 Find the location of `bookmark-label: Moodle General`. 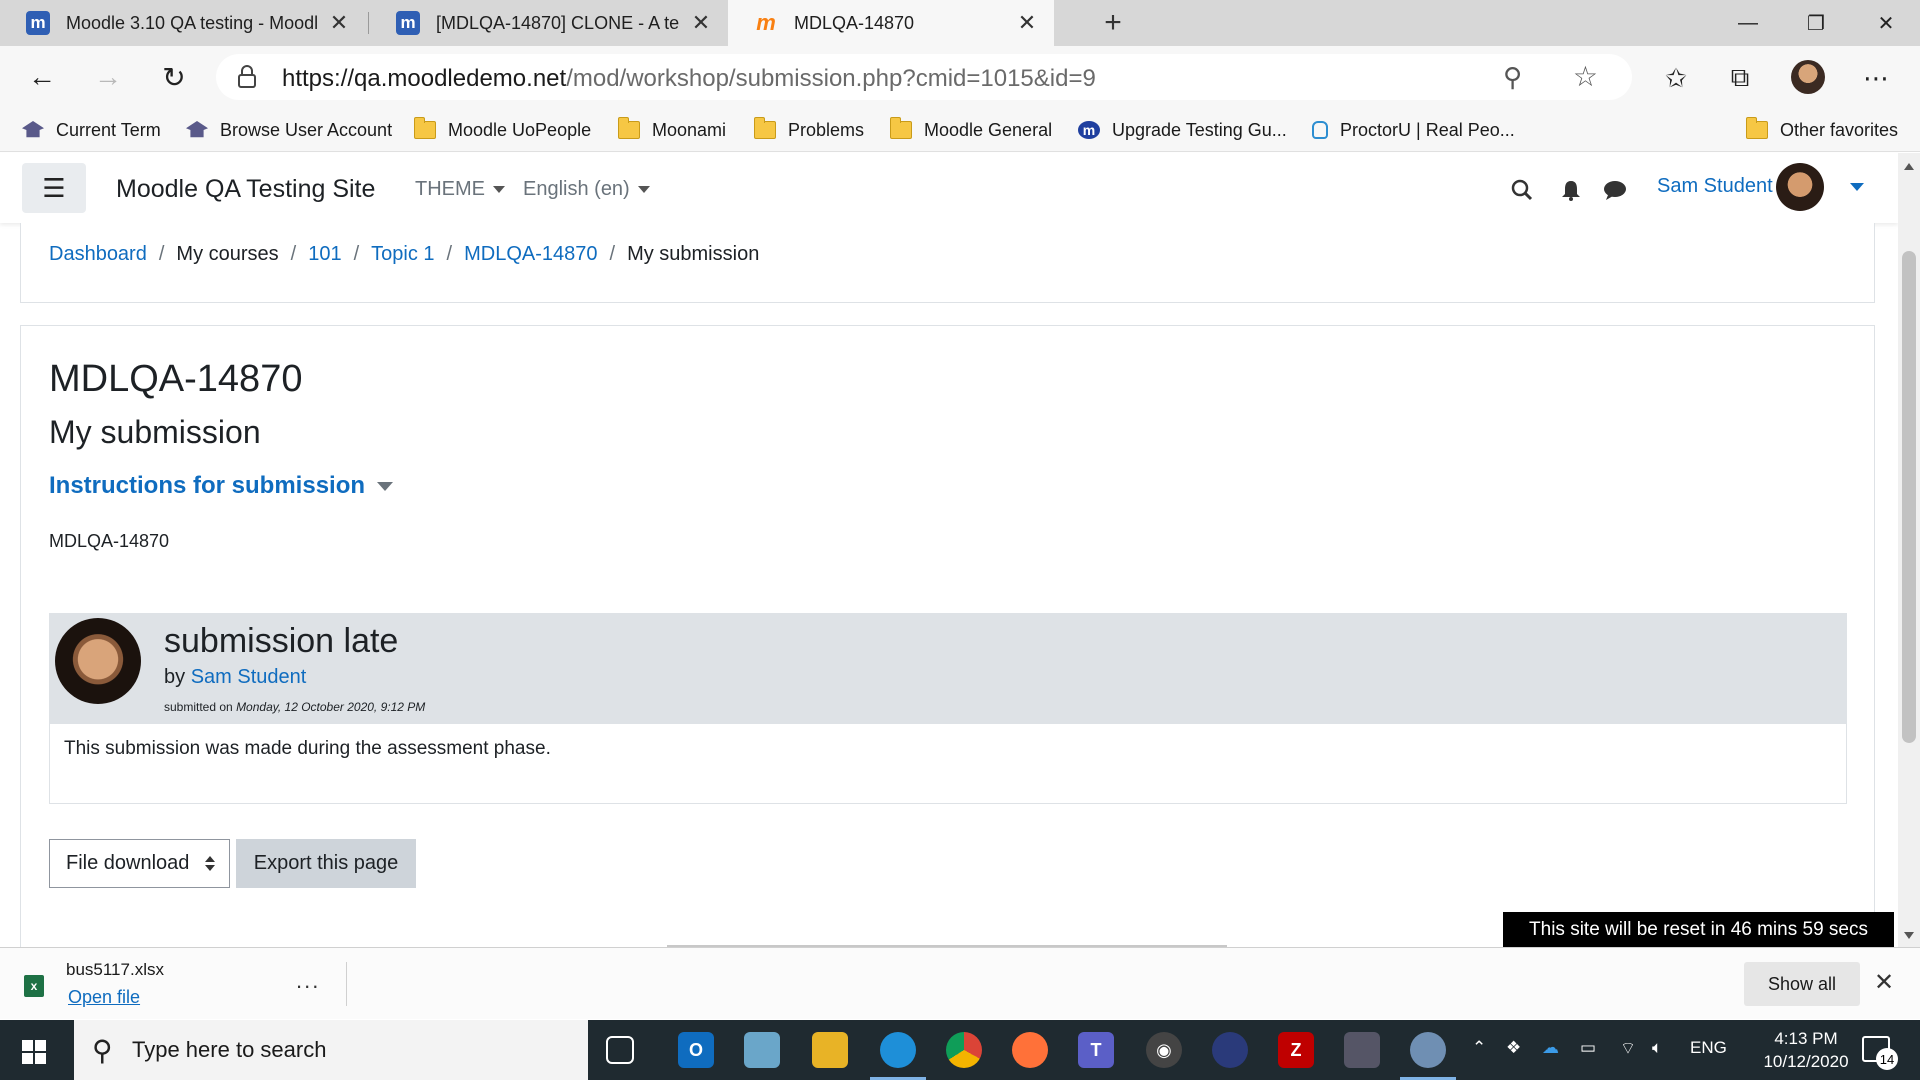

bookmark-label: Moodle General is located at coordinates (988, 129).